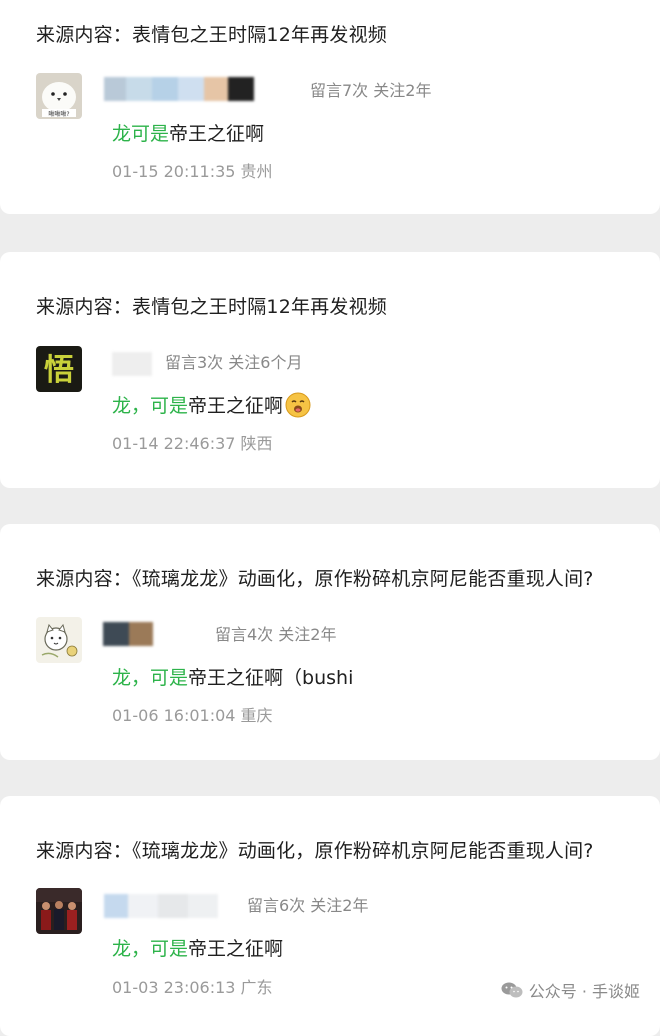  Describe the element at coordinates (192, 171) in the screenshot. I see `comment-timestamp: 01-15 20:11:35 贵州` at that location.